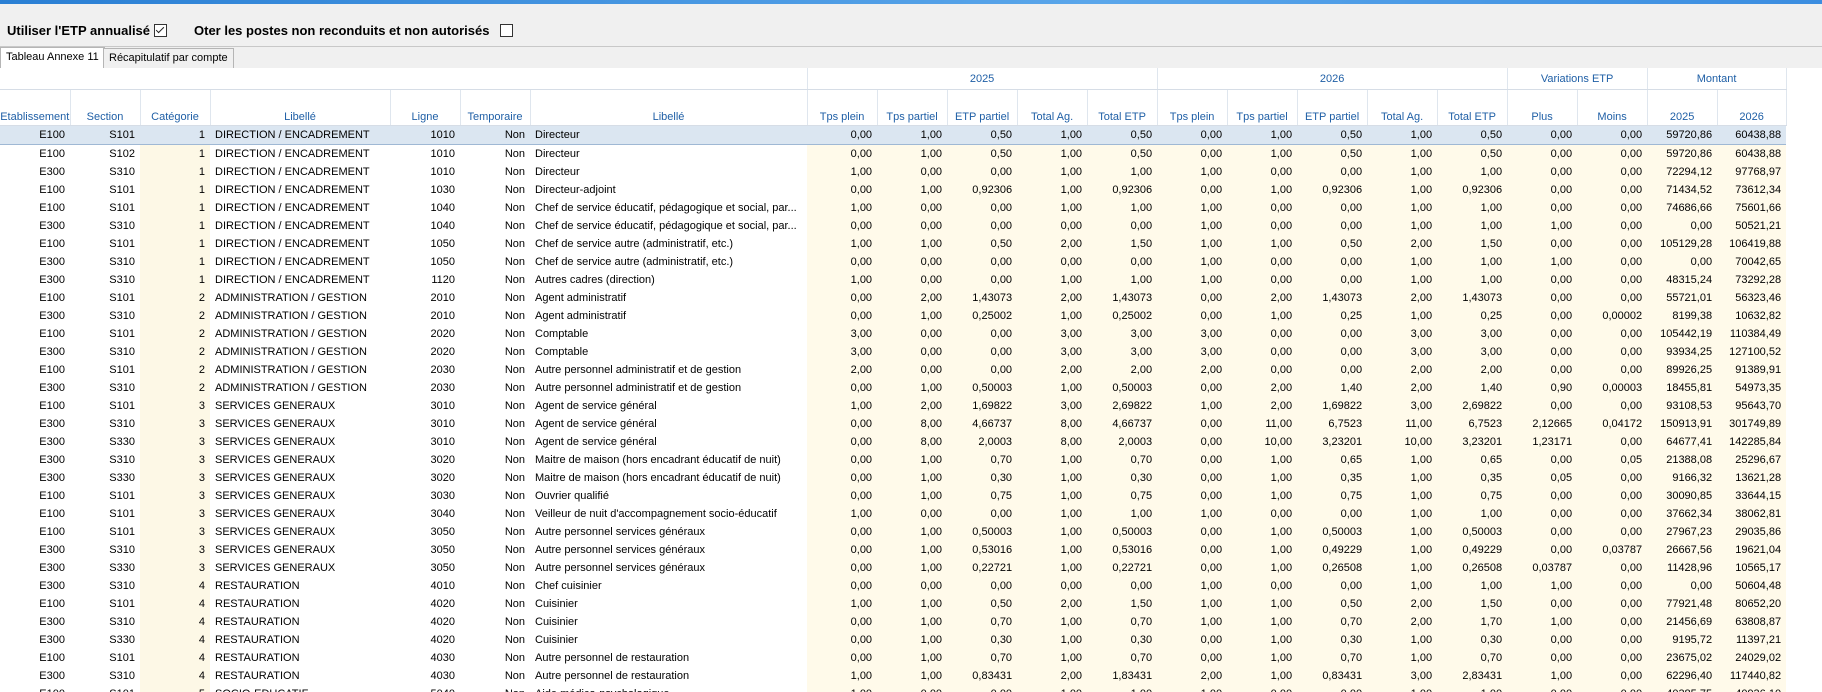  I want to click on table-cell: 3, so click(175, 424).